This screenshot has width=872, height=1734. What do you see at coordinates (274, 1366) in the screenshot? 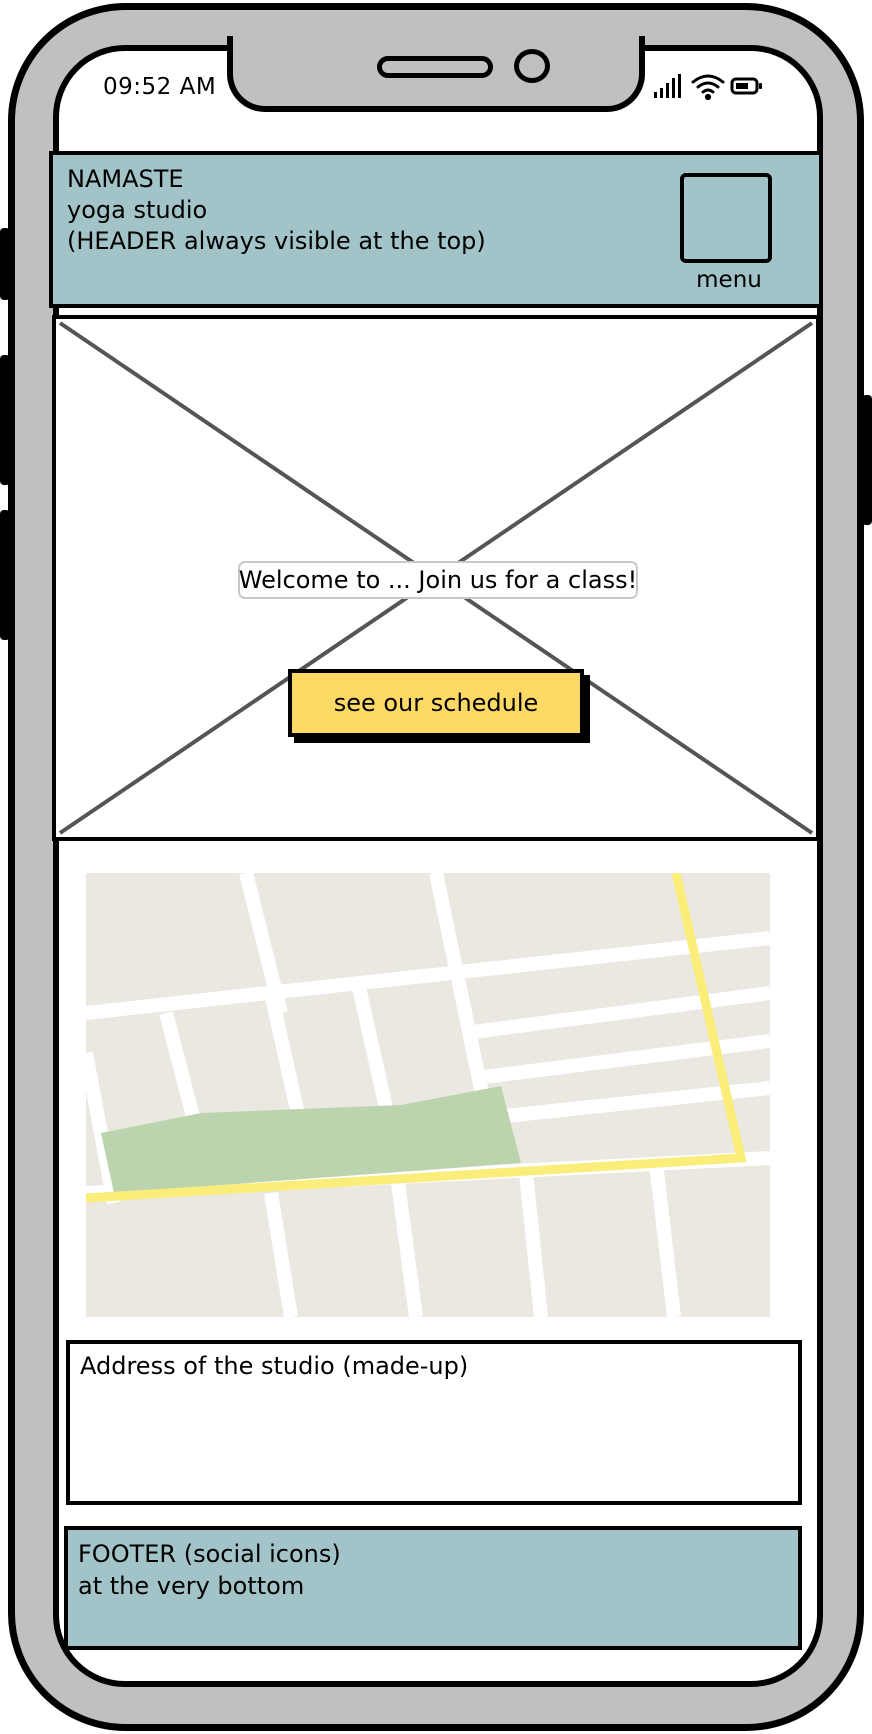
I see `address-text: Address of the studio (made-up)` at bounding box center [274, 1366].